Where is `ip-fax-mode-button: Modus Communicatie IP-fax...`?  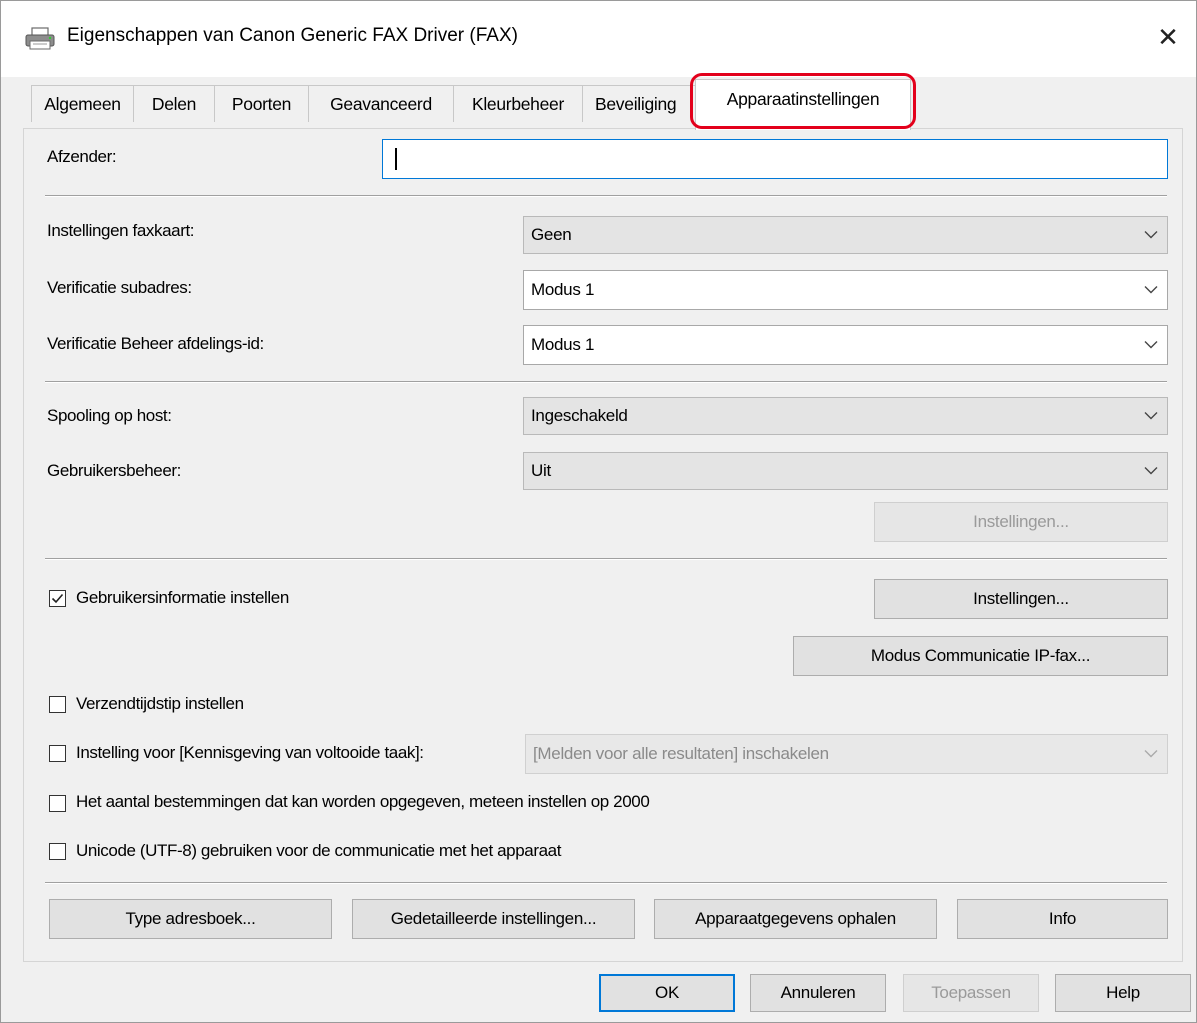 ip-fax-mode-button: Modus Communicatie IP-fax... is located at coordinates (980, 656).